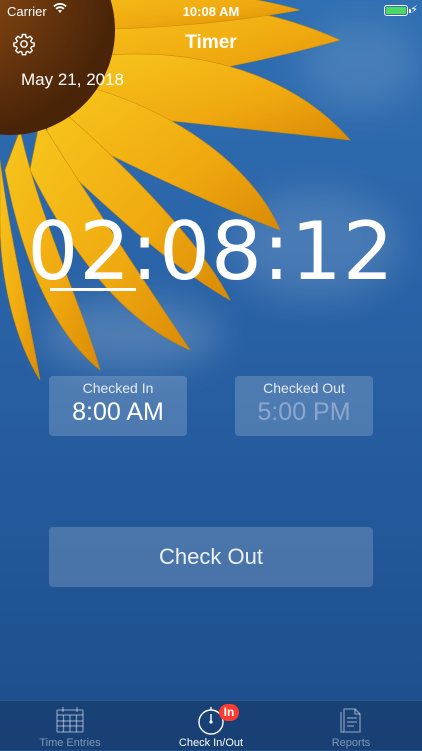 The width and height of the screenshot is (422, 751). I want to click on page-title: Timer, so click(211, 42).